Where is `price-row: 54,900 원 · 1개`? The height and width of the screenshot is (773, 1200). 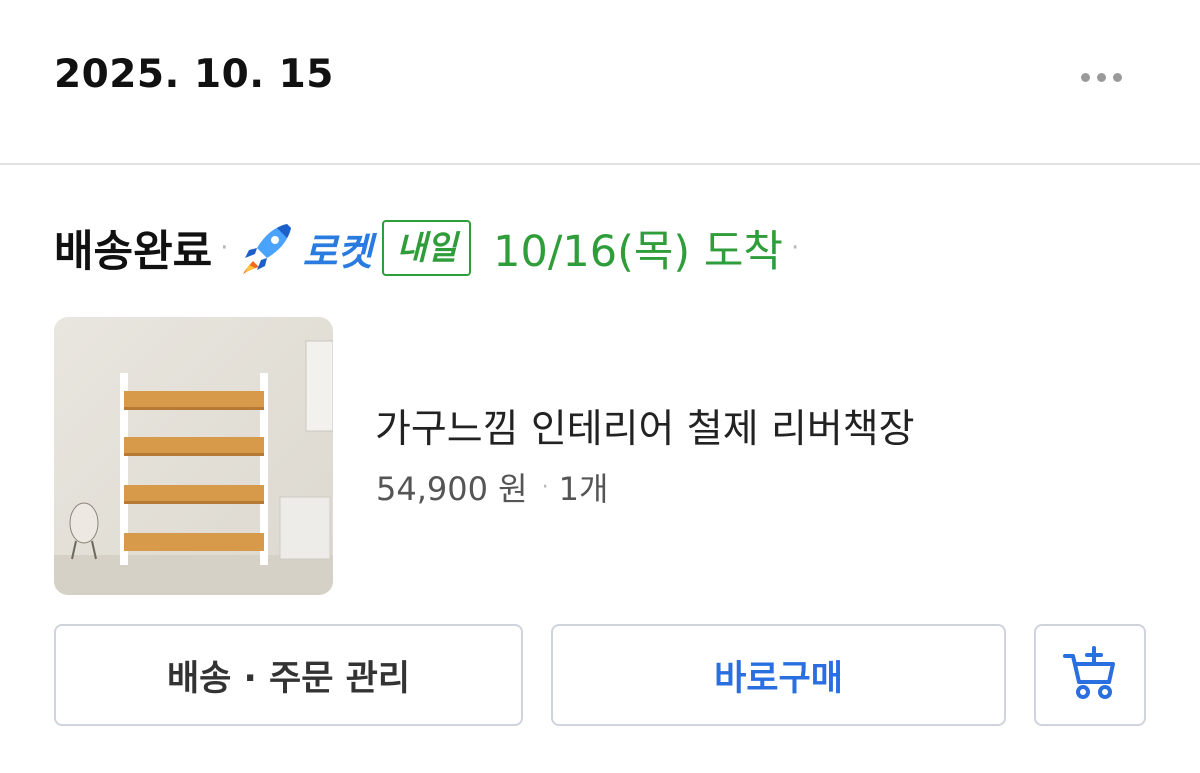
price-row: 54,900 원 · 1개 is located at coordinates (492, 487).